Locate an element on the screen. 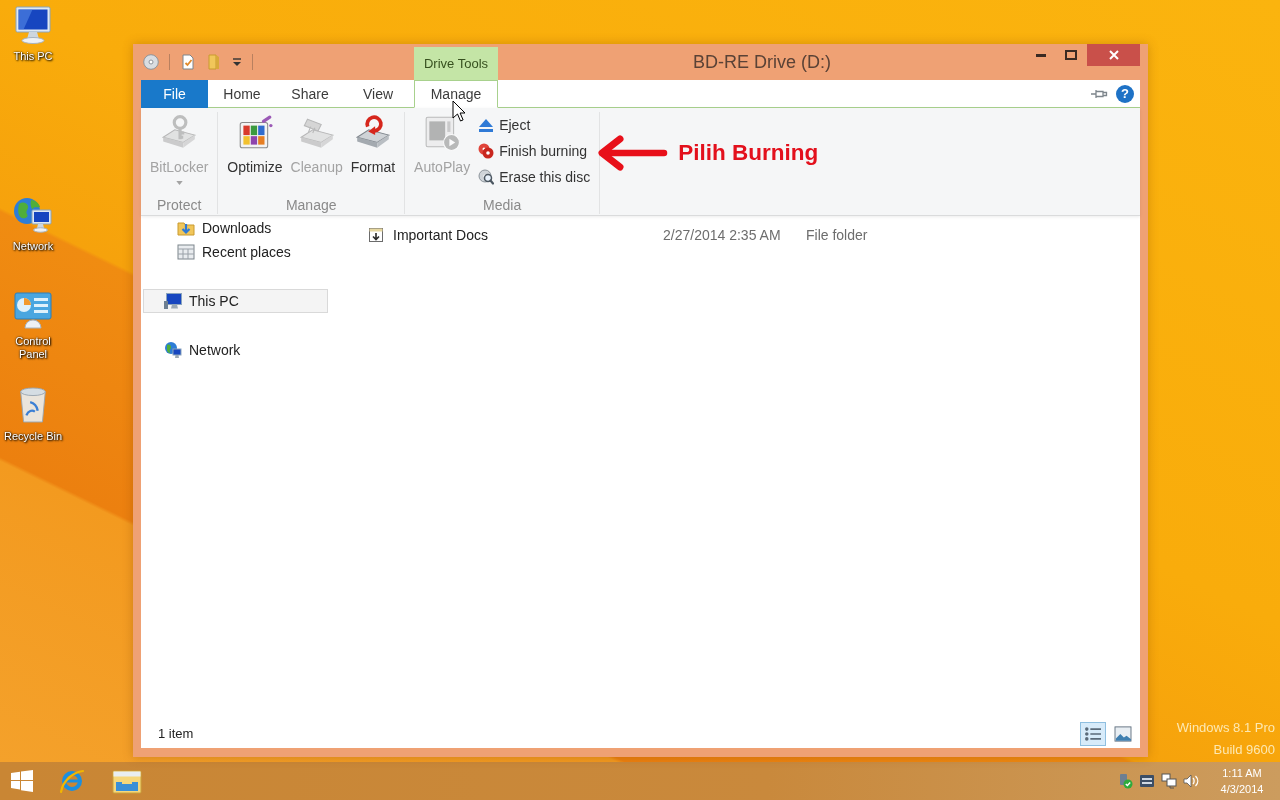  nav-item: Downloads is located at coordinates (235, 228).